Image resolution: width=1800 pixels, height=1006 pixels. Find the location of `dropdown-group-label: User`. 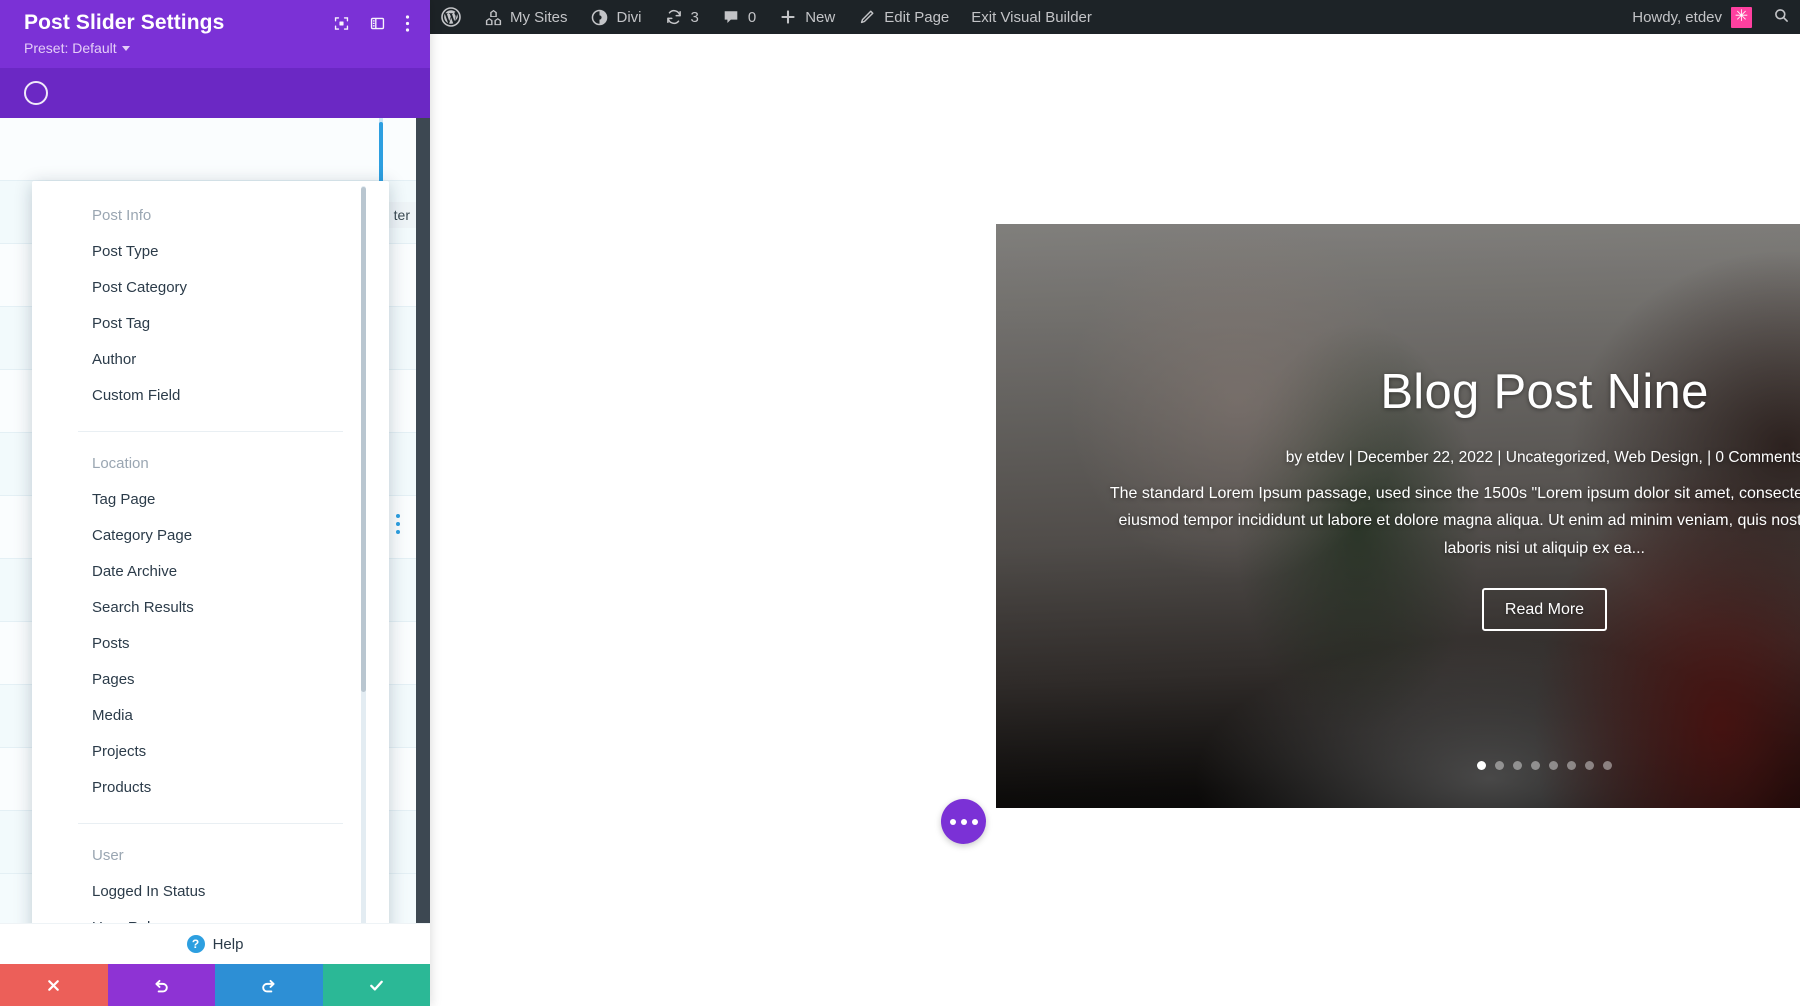

dropdown-group-label: User is located at coordinates (108, 855).